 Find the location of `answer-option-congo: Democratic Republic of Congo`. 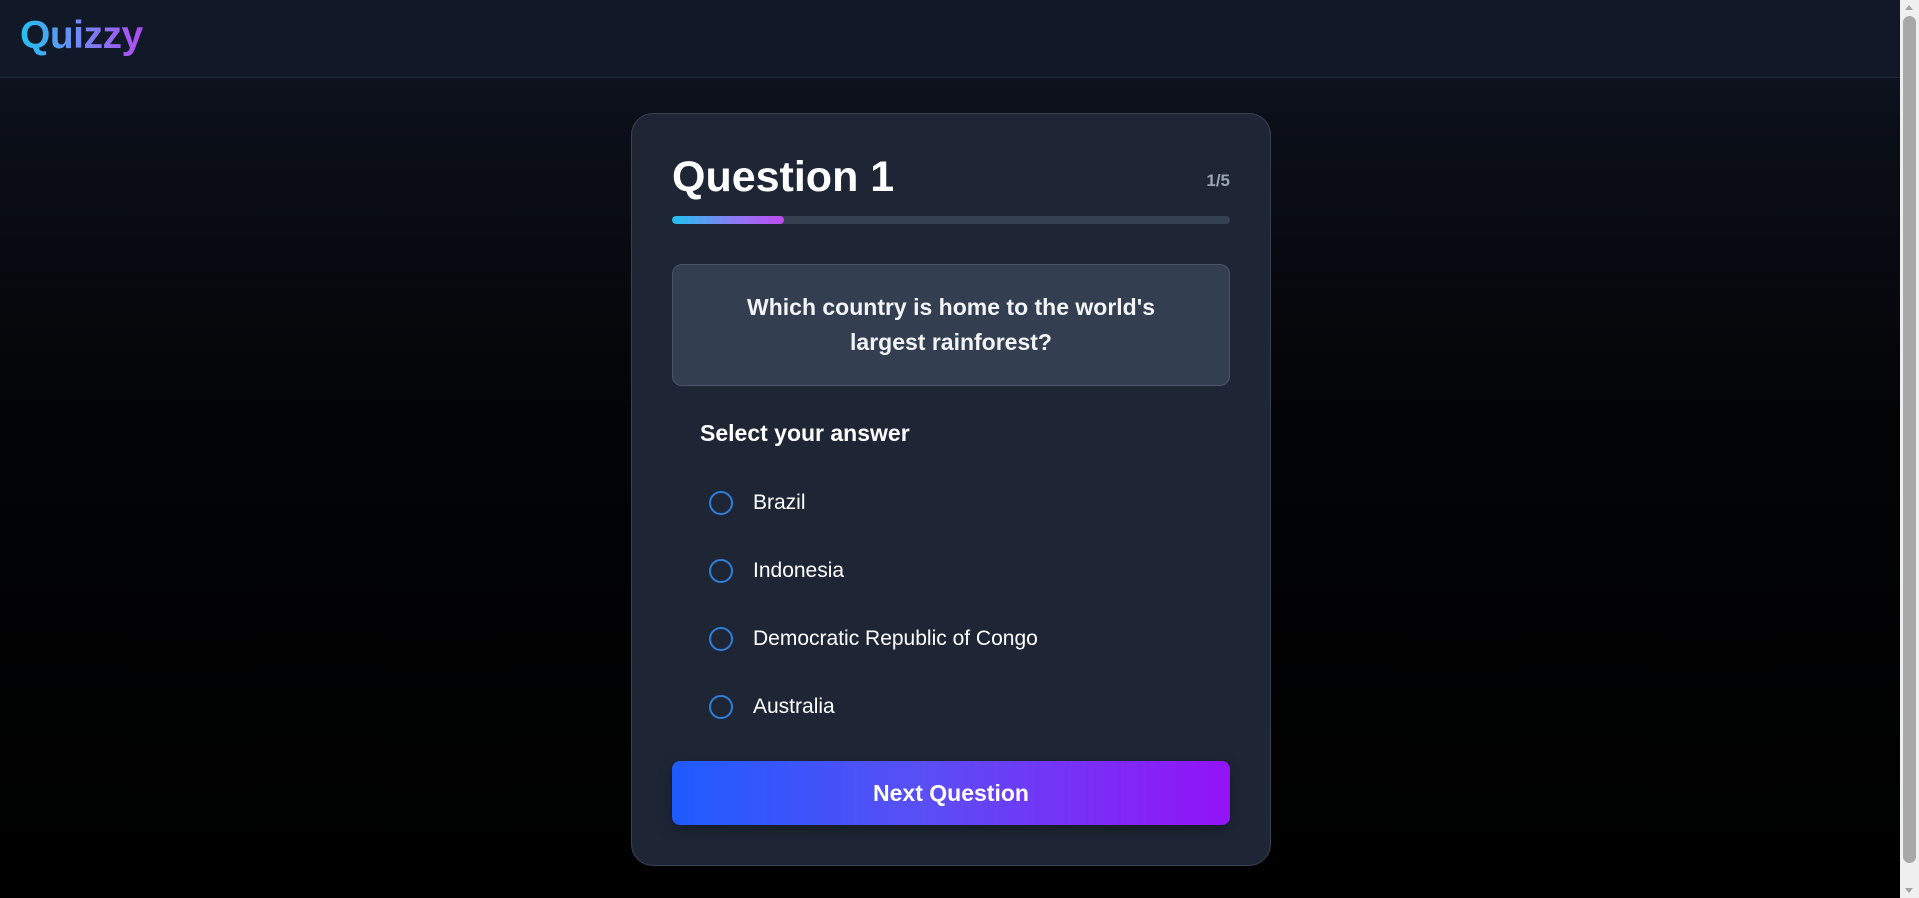

answer-option-congo: Democratic Republic of Congo is located at coordinates (873, 639).